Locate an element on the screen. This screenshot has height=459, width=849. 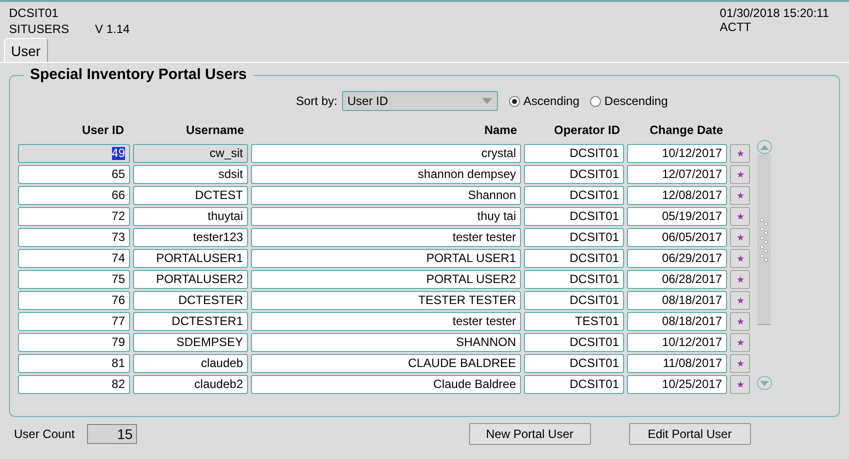
count-label: User Count is located at coordinates (44, 434).